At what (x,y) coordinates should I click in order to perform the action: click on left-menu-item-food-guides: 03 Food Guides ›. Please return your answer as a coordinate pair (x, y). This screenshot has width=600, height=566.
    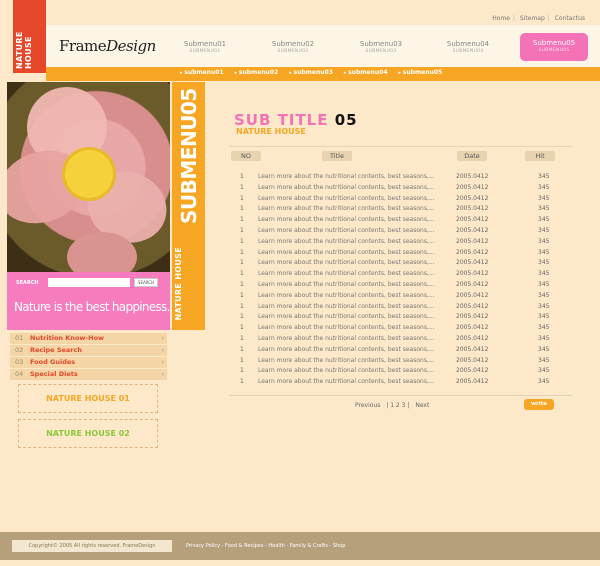
    Looking at the image, I should click on (88, 362).